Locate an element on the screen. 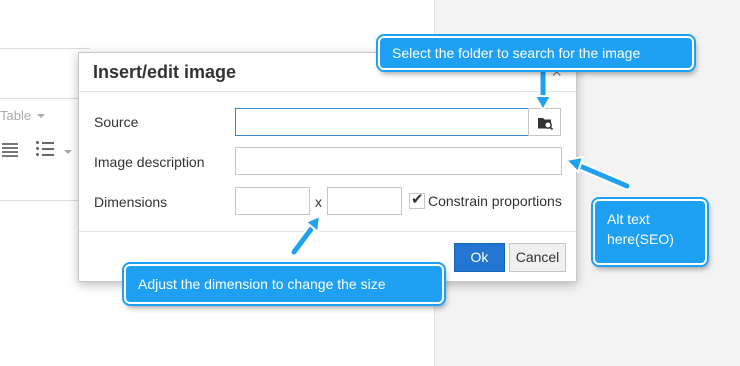 This screenshot has width=740, height=366. browse-folder-button is located at coordinates (544, 122).